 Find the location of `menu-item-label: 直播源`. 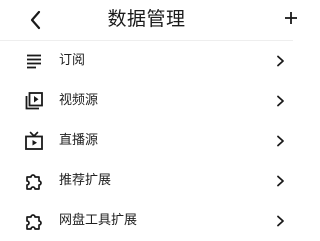

menu-item-label: 直播源 is located at coordinates (79, 140).